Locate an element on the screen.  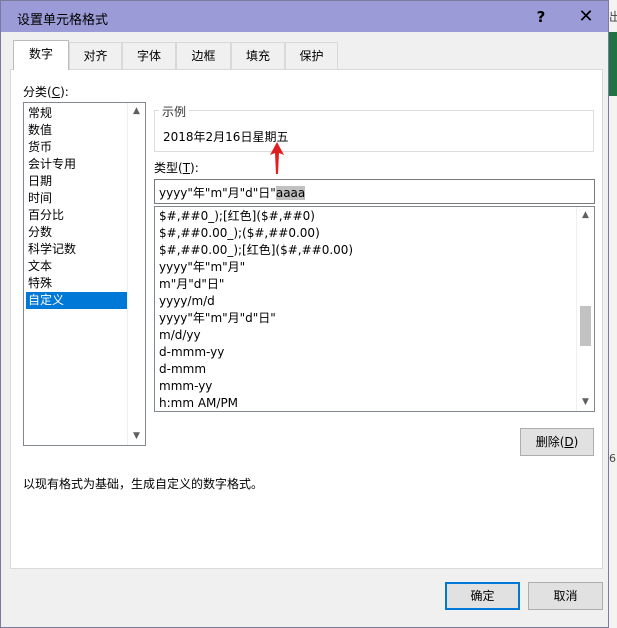
category-label-suffix: ): is located at coordinates (64, 92).